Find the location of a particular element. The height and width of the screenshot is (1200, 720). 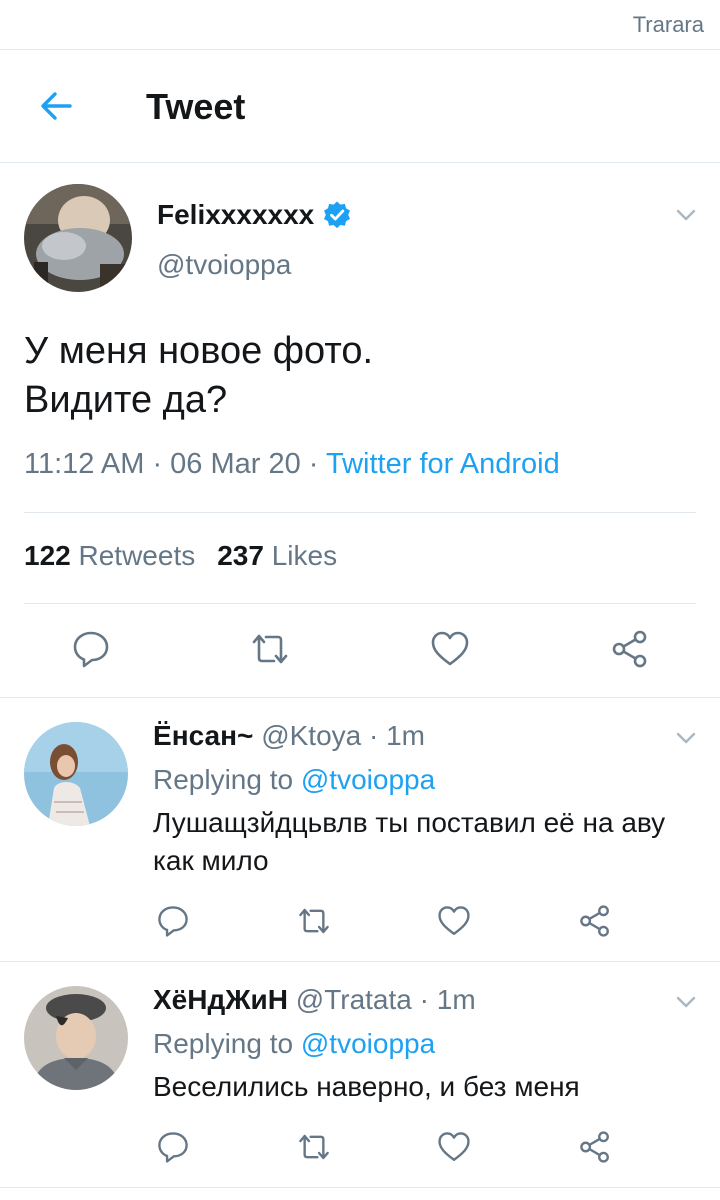

reply-header: ХёНдЖиН @Tratata · 1m is located at coordinates (314, 1000).